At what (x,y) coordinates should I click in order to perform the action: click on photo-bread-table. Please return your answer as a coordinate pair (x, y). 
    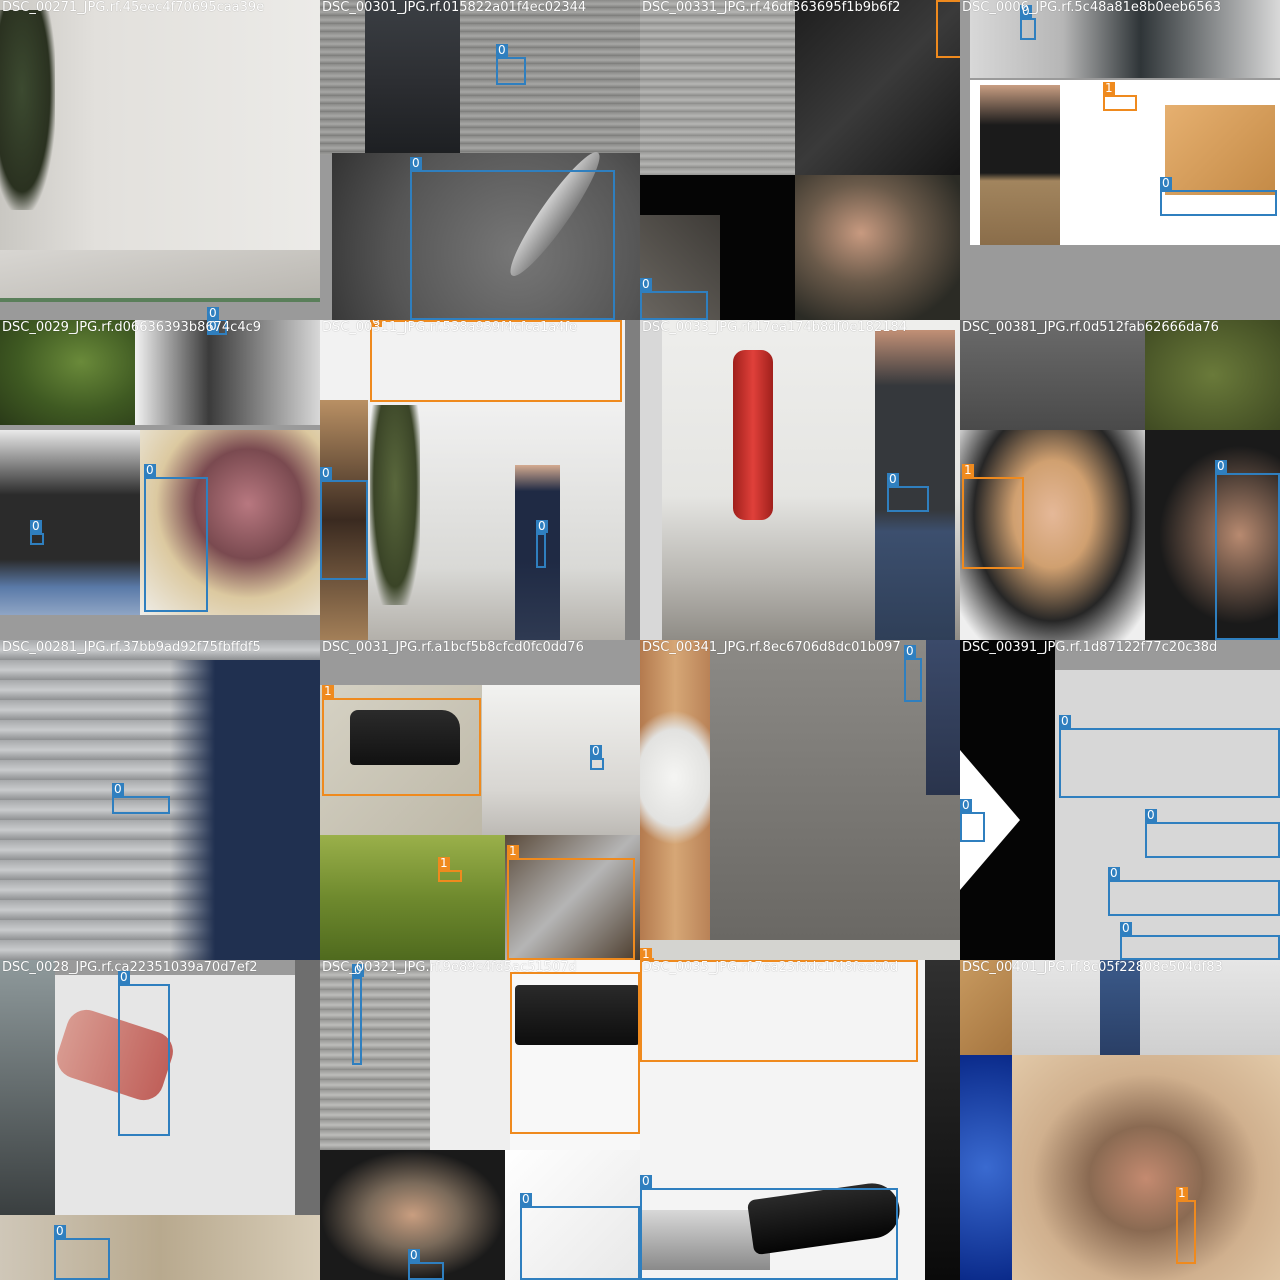
    Looking at the image, I should click on (160, 1247).